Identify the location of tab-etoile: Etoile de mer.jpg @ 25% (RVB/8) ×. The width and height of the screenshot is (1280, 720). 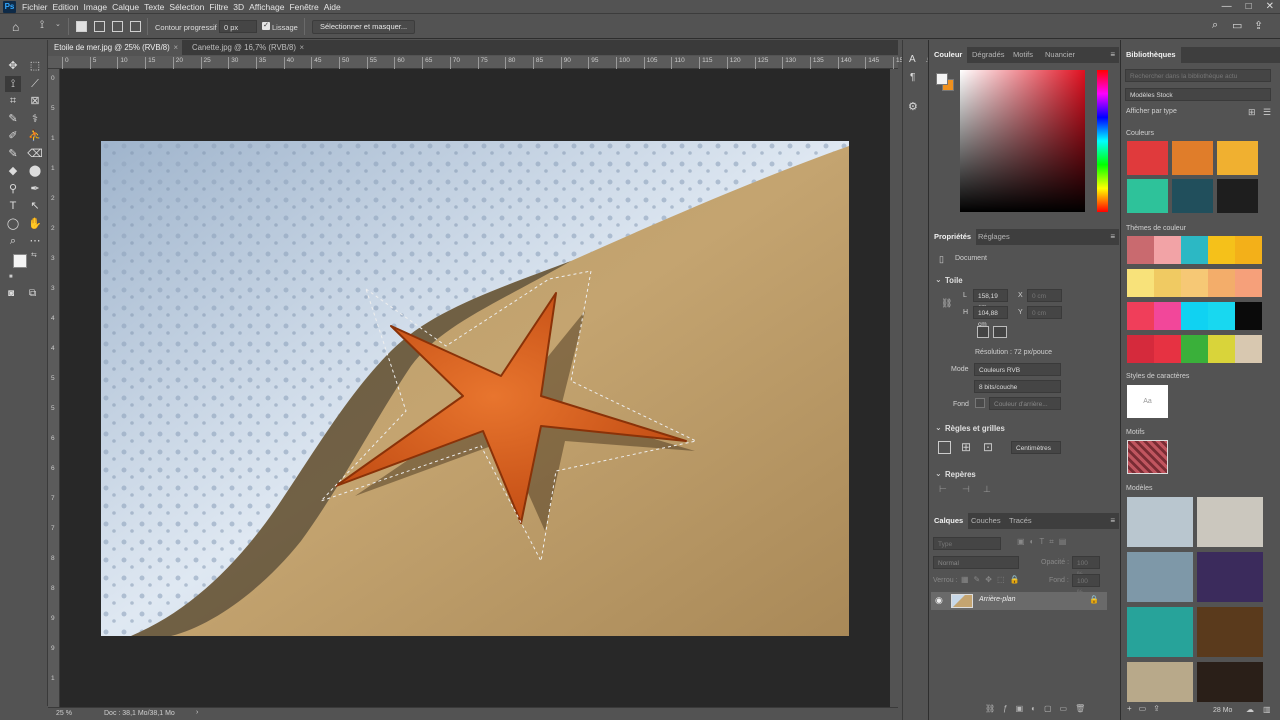
(115, 47).